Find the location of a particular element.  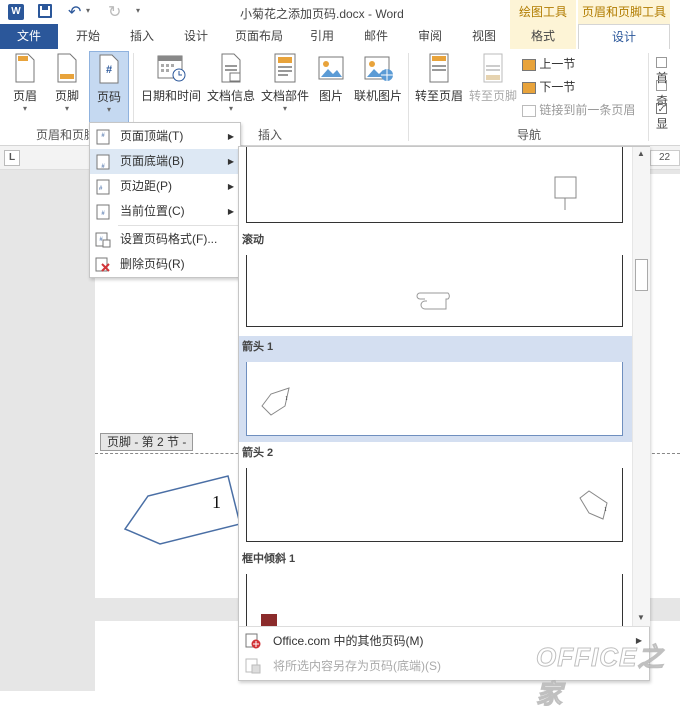

quick-parts-button: 文档部件 ▾ is located at coordinates (285, 83).